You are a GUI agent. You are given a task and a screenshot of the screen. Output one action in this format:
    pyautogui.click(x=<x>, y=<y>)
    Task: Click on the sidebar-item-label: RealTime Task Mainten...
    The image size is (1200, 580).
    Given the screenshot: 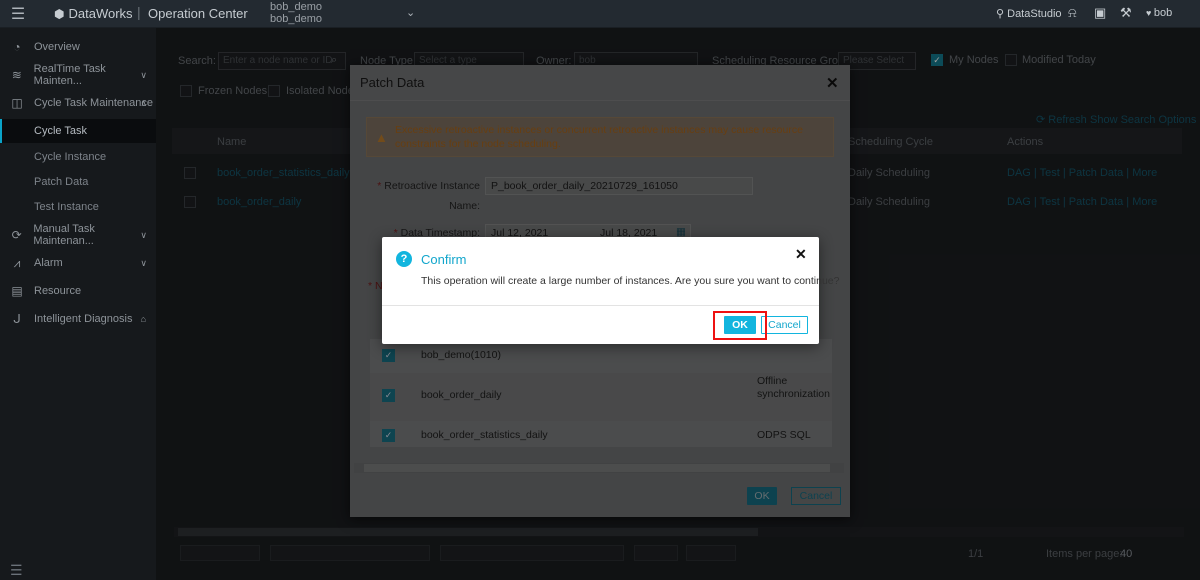 What is the action you would take?
    pyautogui.click(x=69, y=75)
    